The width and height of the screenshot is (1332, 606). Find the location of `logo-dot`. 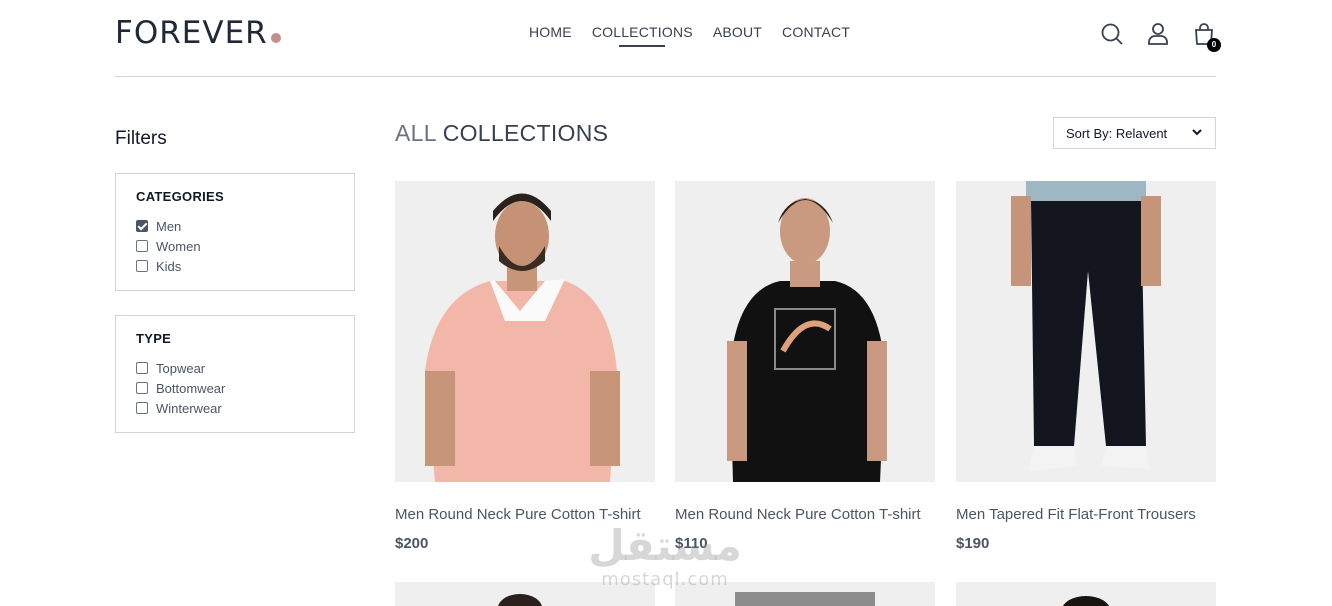

logo-dot is located at coordinates (275, 38).